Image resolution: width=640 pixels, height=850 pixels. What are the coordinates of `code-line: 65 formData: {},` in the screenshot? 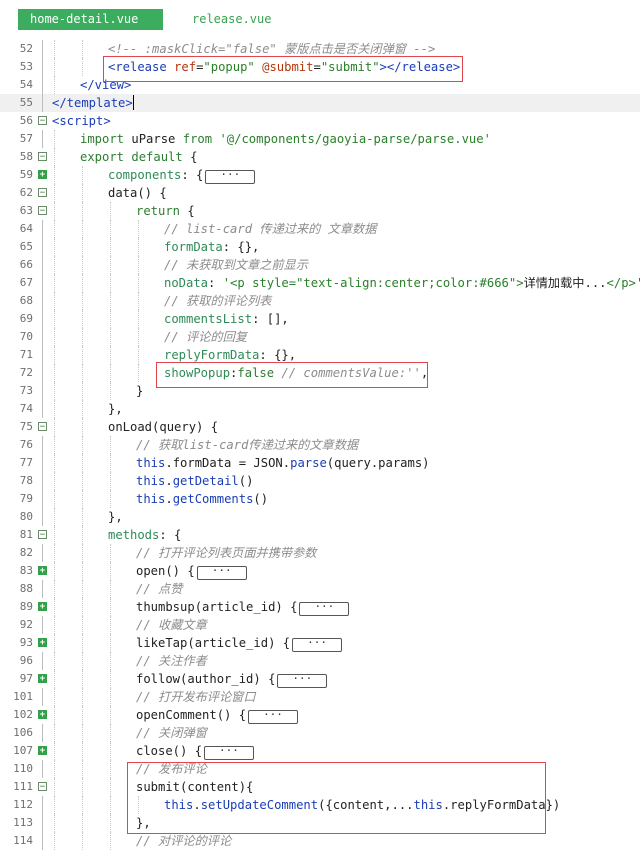 It's located at (320, 247).